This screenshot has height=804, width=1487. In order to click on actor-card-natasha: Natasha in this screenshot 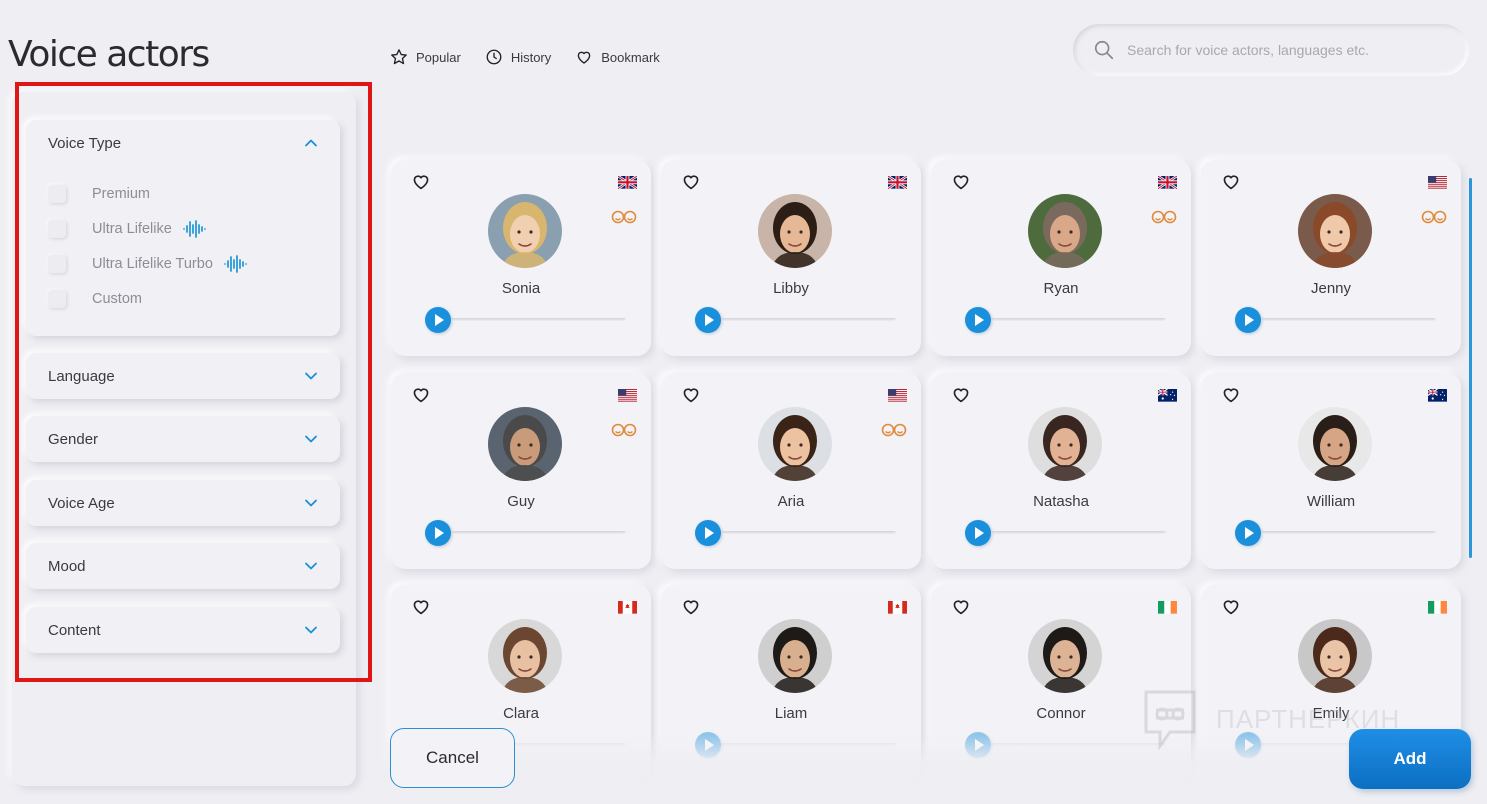, I will do `click(1061, 471)`.